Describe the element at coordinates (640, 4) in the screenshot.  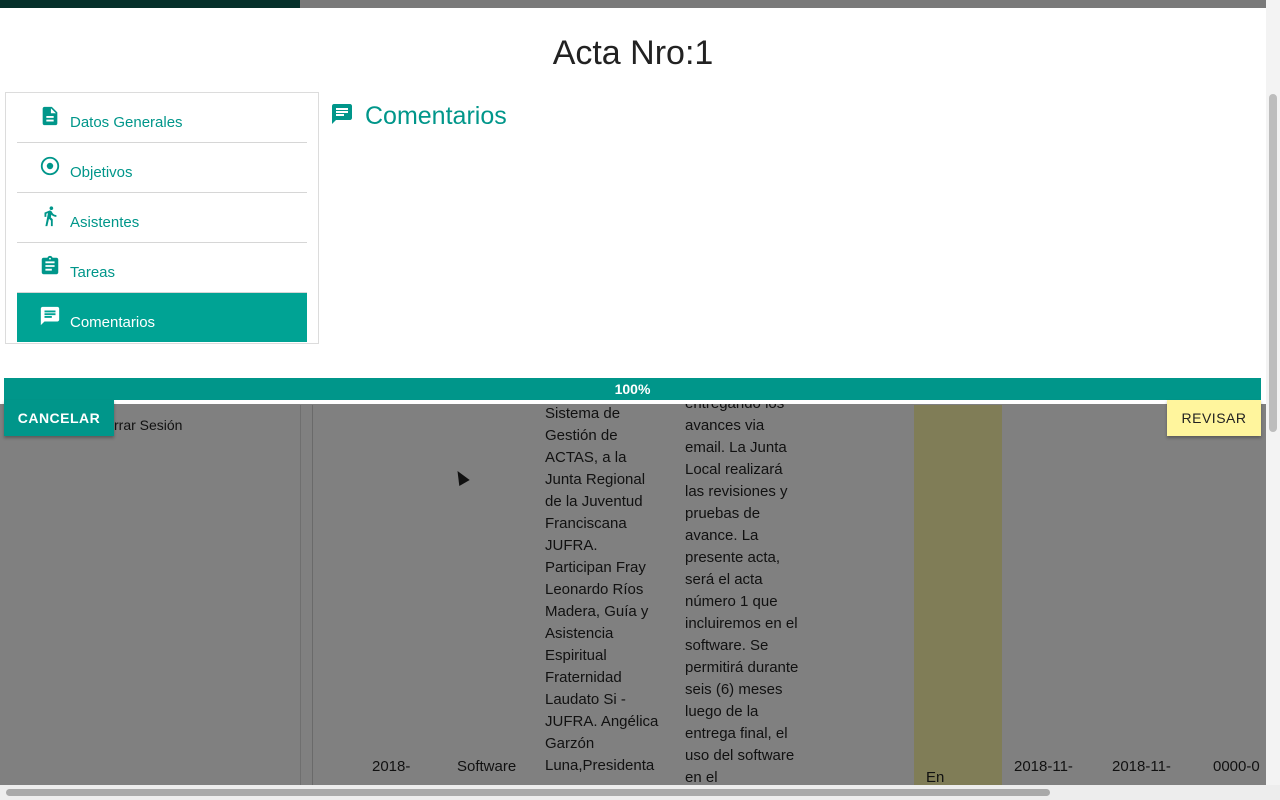
I see `background-topbar` at that location.